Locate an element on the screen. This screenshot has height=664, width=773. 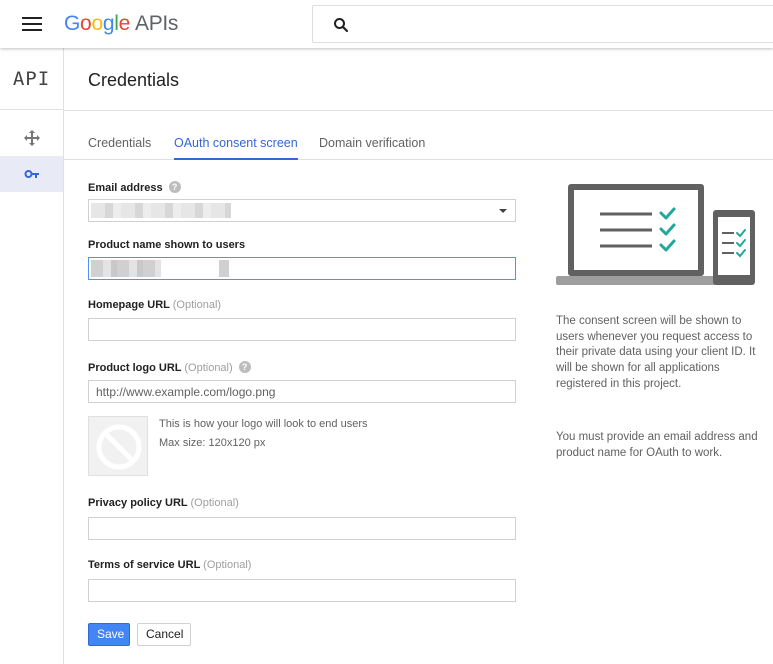
email-label-text: Email address is located at coordinates (125, 188).